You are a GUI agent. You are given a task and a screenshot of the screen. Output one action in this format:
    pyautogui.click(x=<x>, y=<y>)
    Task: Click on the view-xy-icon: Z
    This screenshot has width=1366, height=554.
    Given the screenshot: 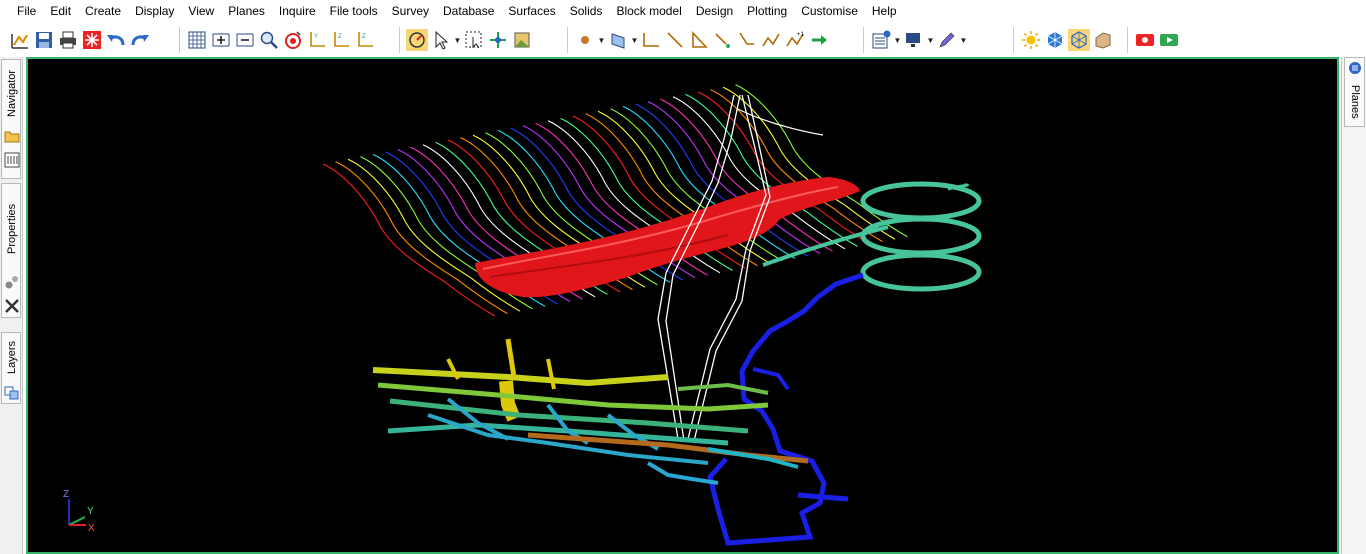 What is the action you would take?
    pyautogui.click(x=365, y=40)
    